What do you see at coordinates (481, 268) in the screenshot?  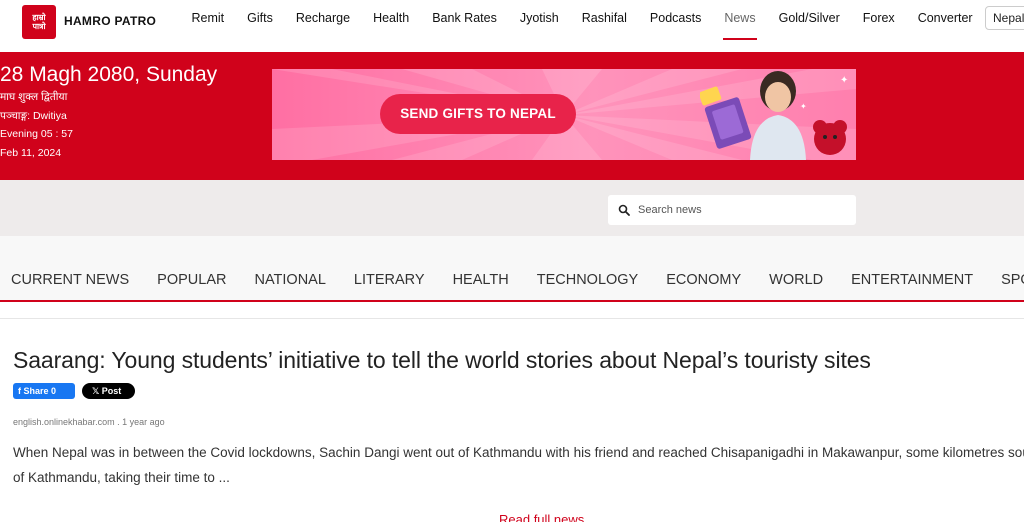 I see `category-health: HEALTH` at bounding box center [481, 268].